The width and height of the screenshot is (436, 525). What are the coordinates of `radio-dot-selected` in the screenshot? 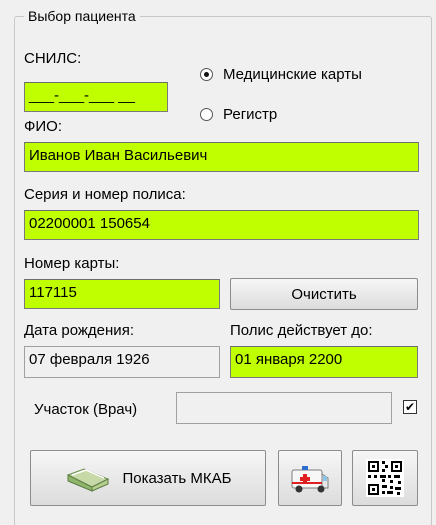 It's located at (206, 74).